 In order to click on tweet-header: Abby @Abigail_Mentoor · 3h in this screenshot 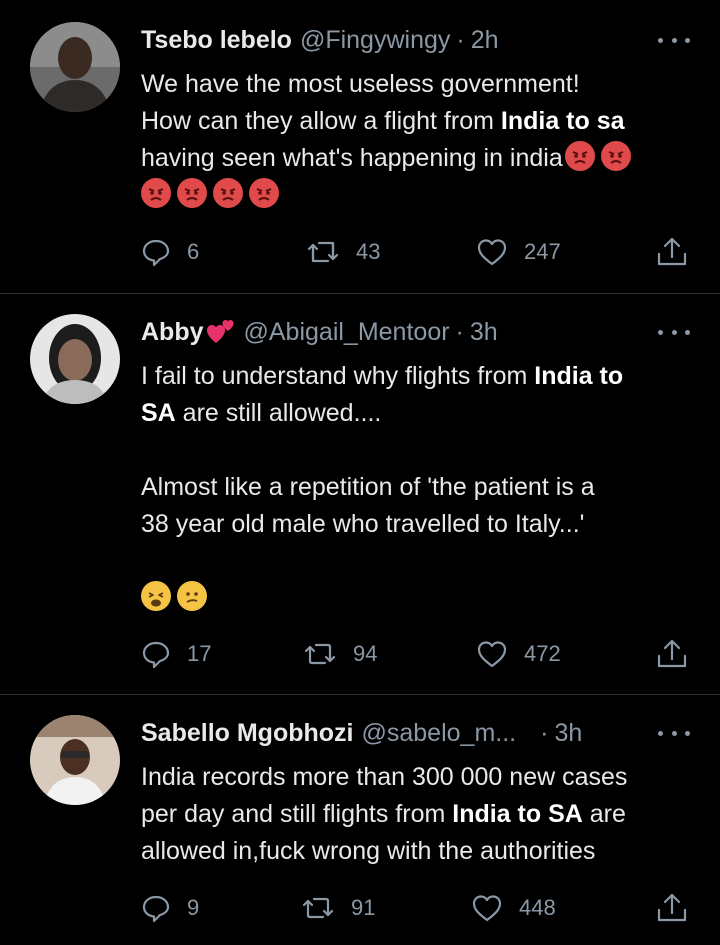, I will do `click(415, 332)`.